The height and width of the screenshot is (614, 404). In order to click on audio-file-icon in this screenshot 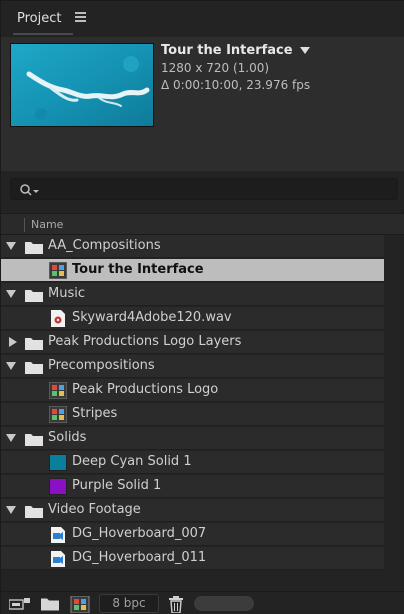, I will do `click(58, 318)`.